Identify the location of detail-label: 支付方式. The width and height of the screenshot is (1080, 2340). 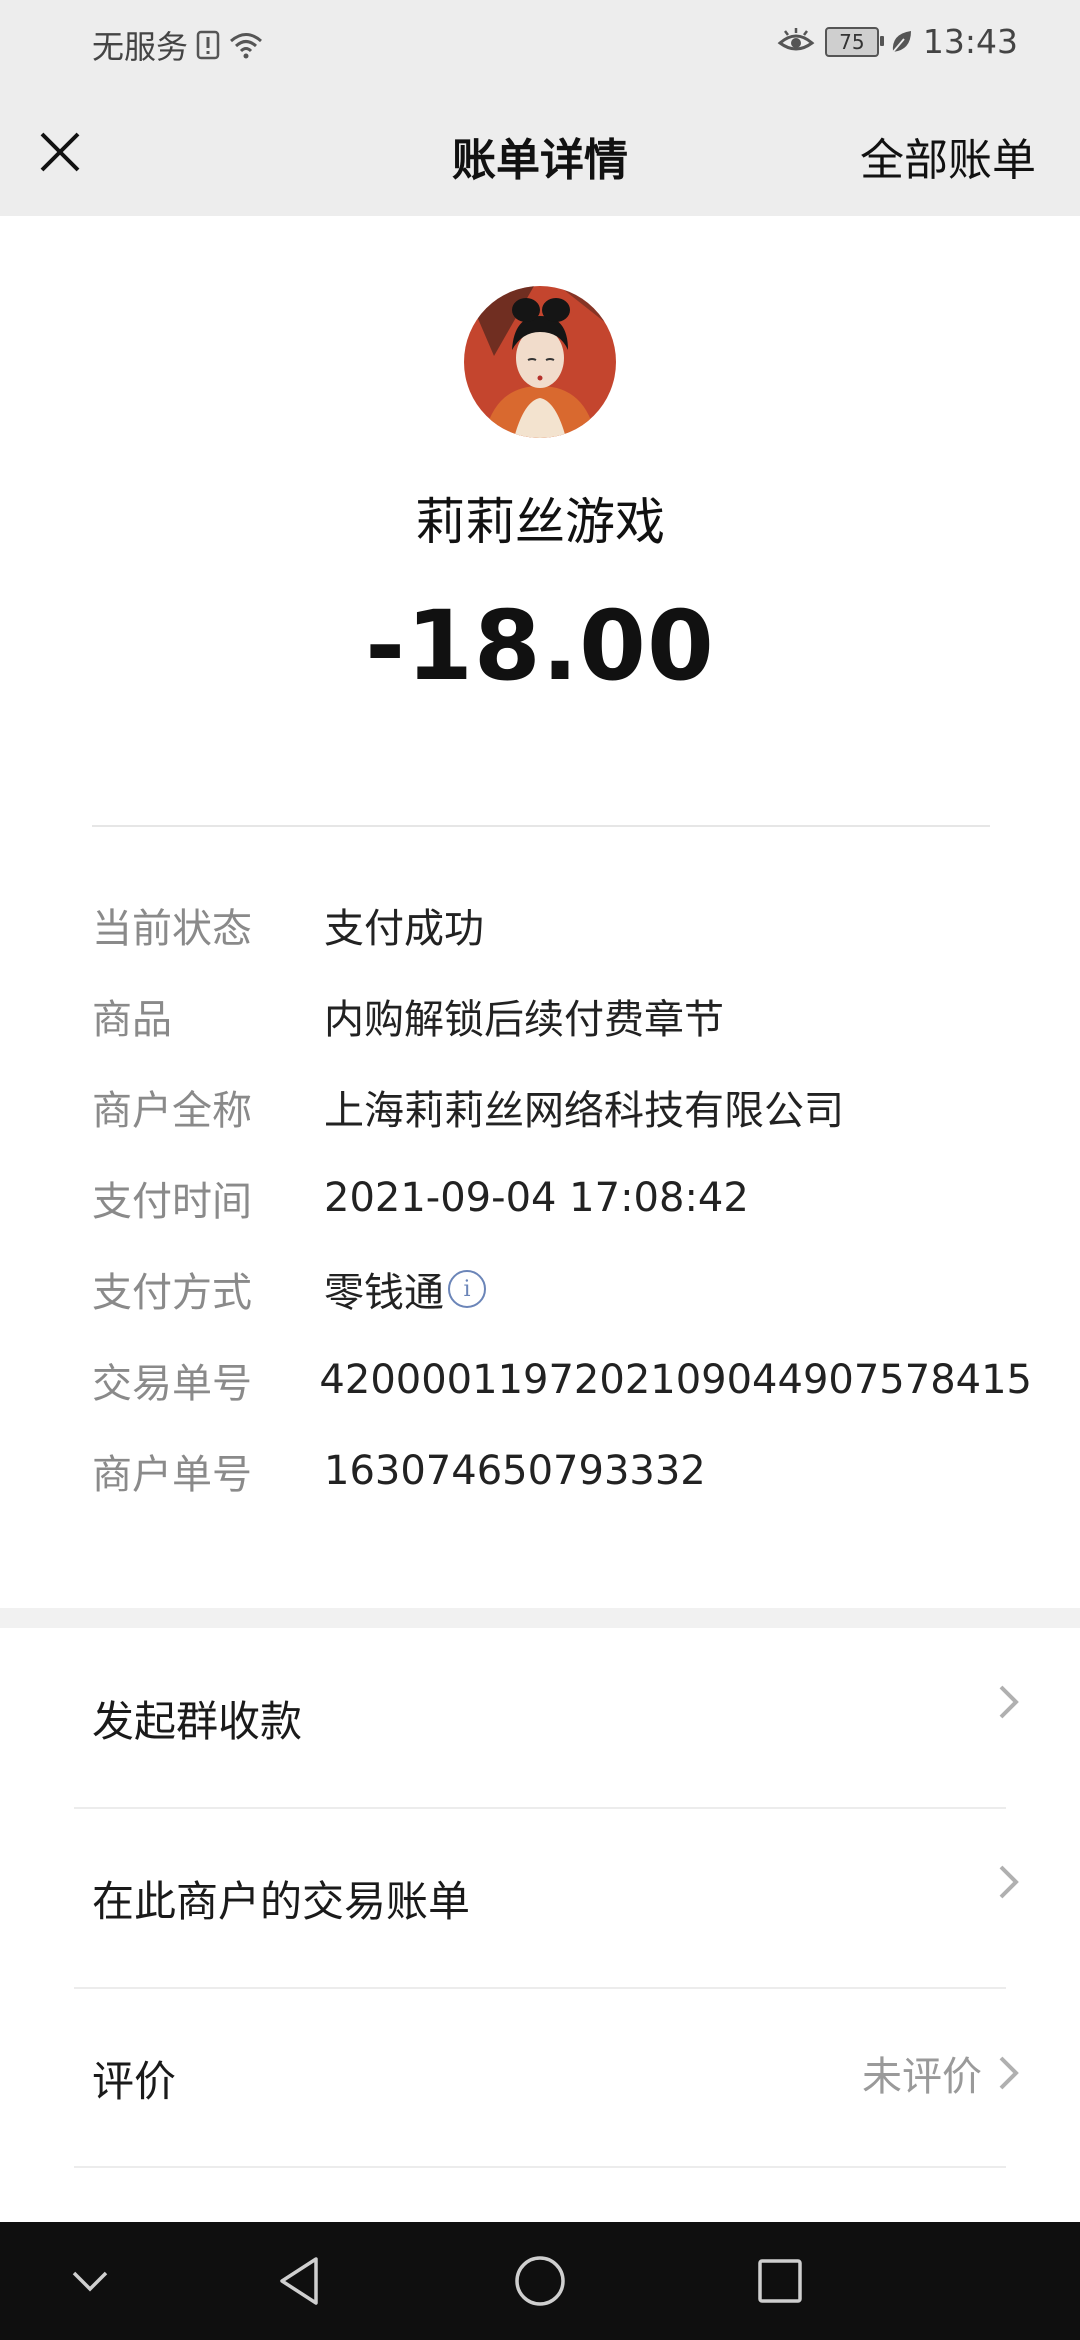
(172, 1293).